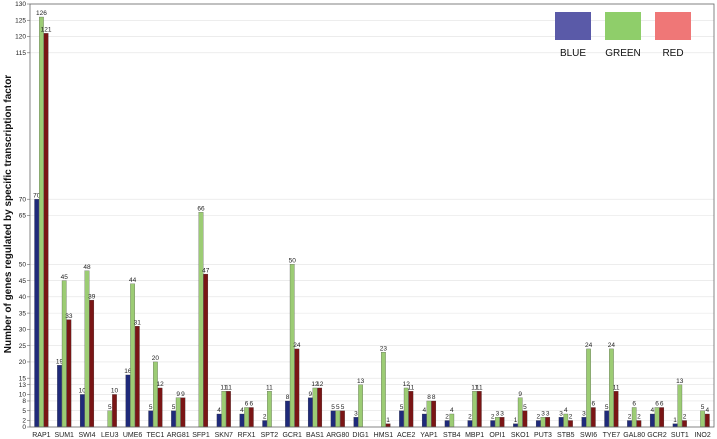 This screenshot has height=439, width=717. I want to click on bar-red-gcr1, so click(297, 388).